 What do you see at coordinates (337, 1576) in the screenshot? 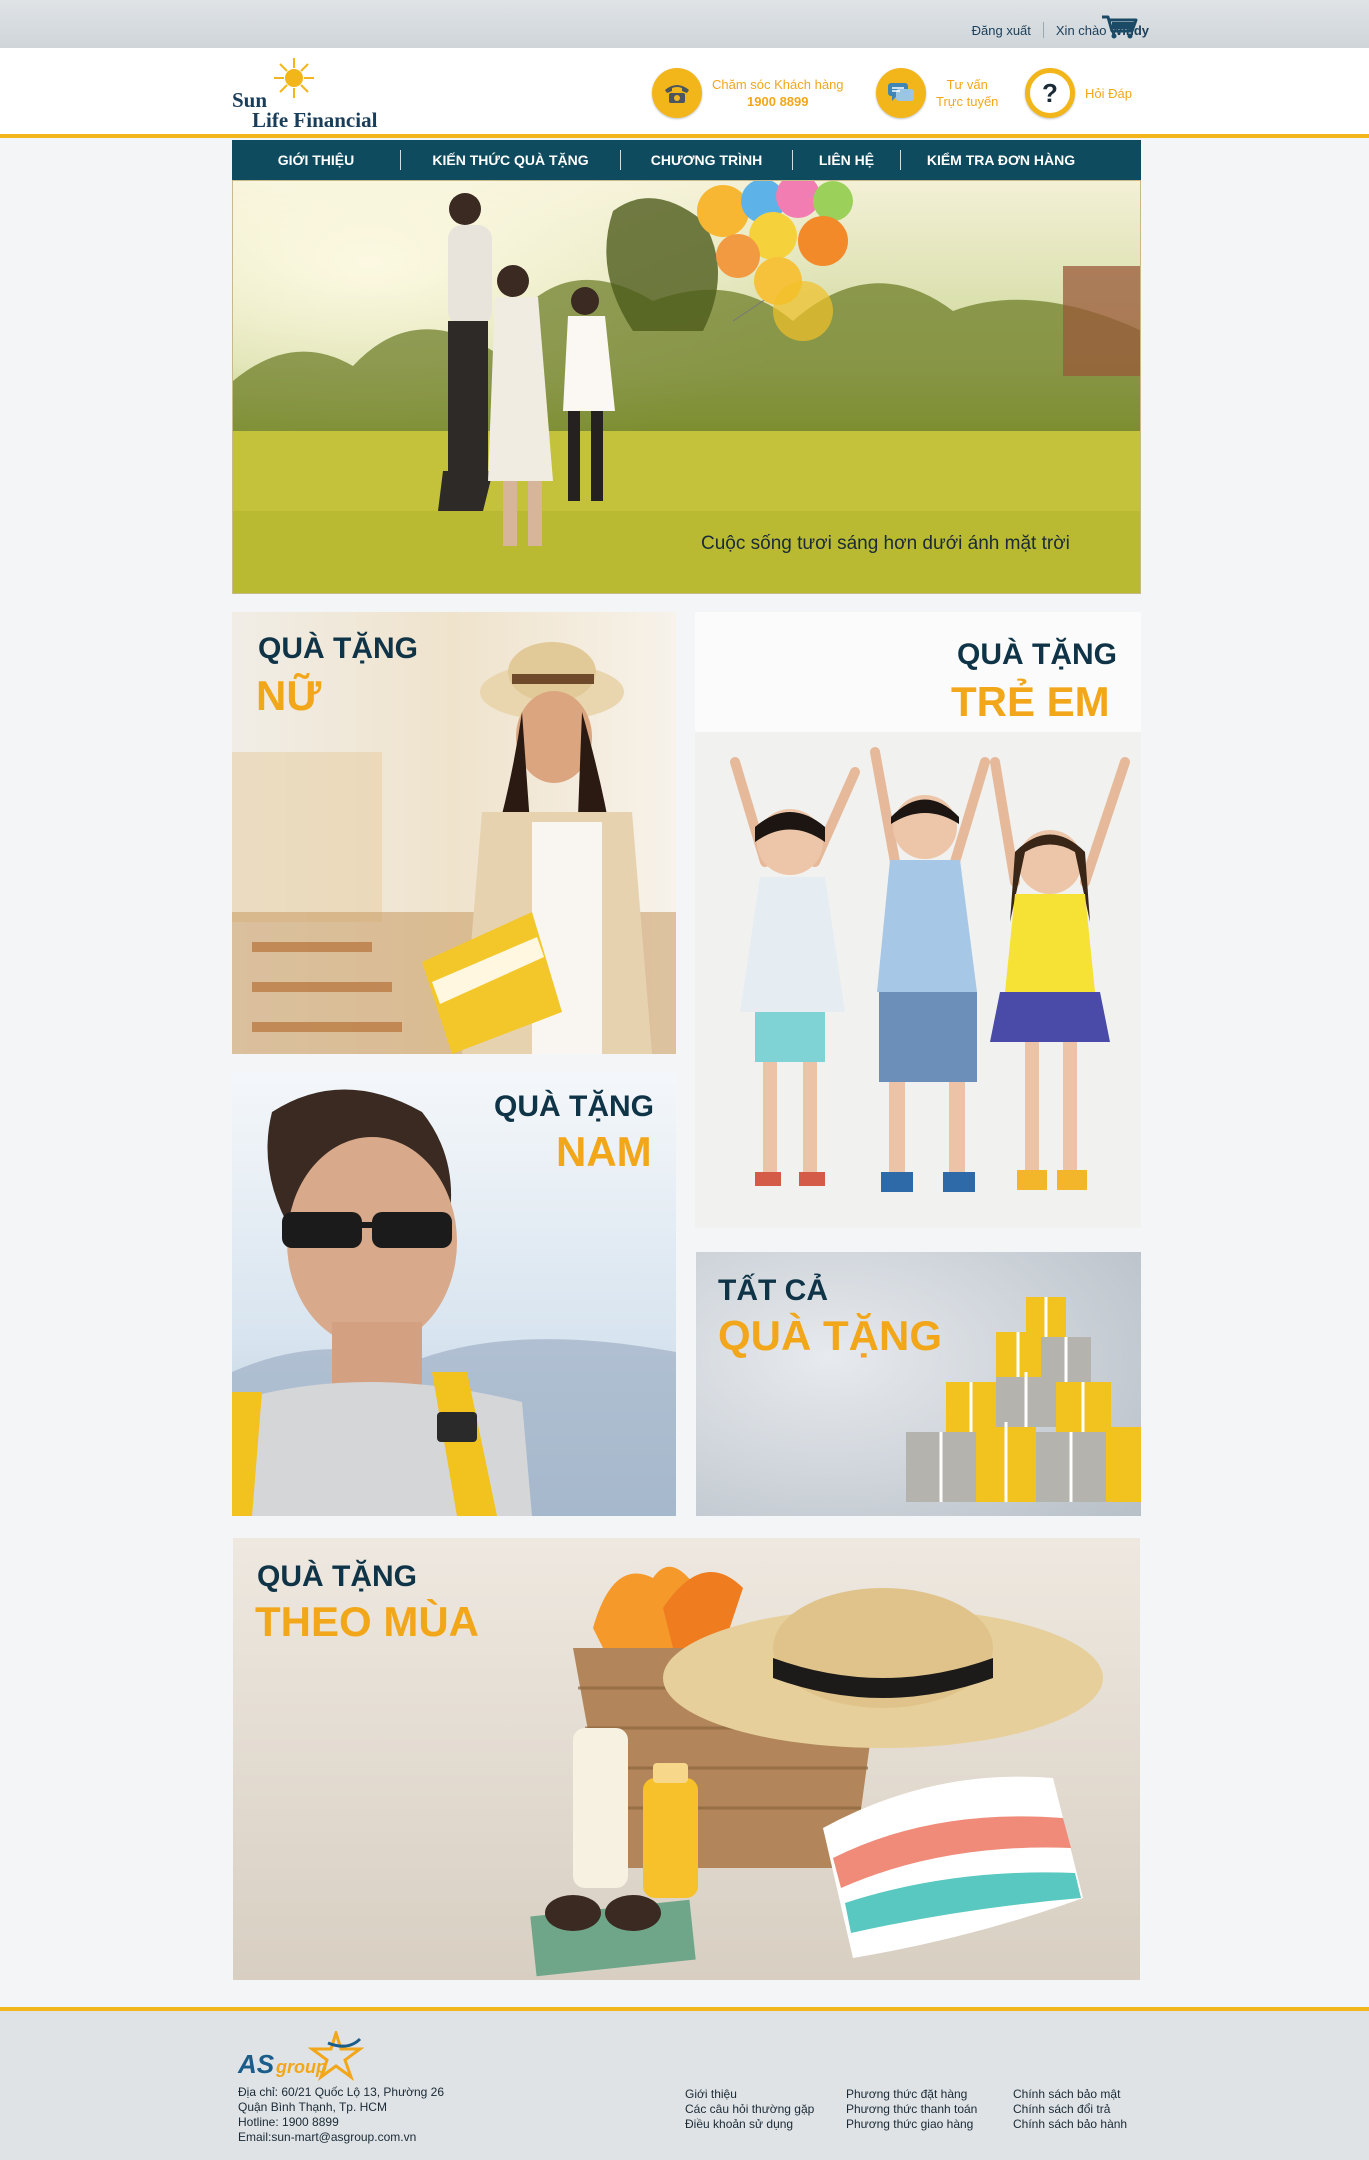
I see `season-title-line1: QUÀ TẶNG` at bounding box center [337, 1576].